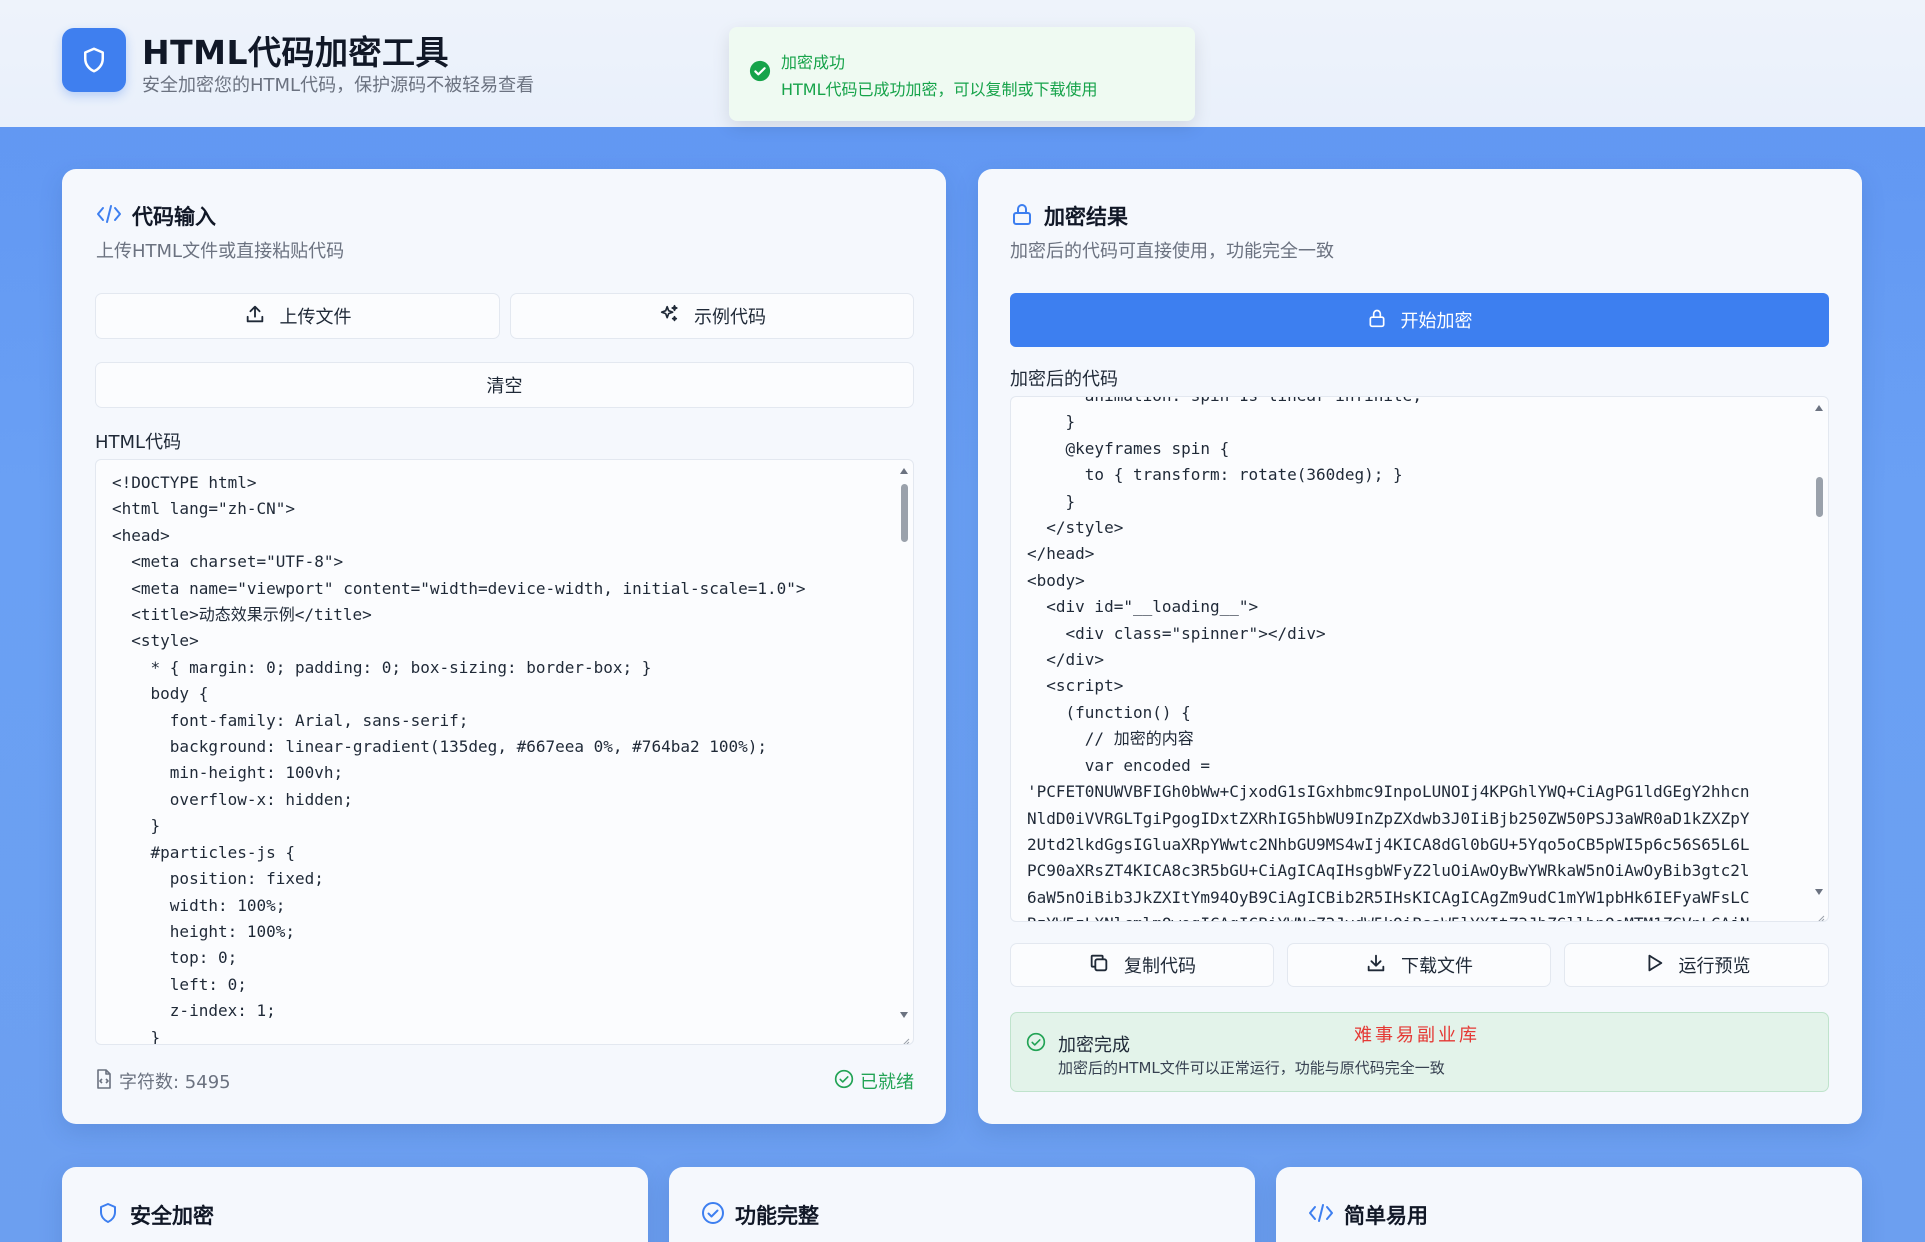 The image size is (1925, 1242). I want to click on input-panel-subtitle: 上传HTML文件或直接粘贴代码, so click(220, 251).